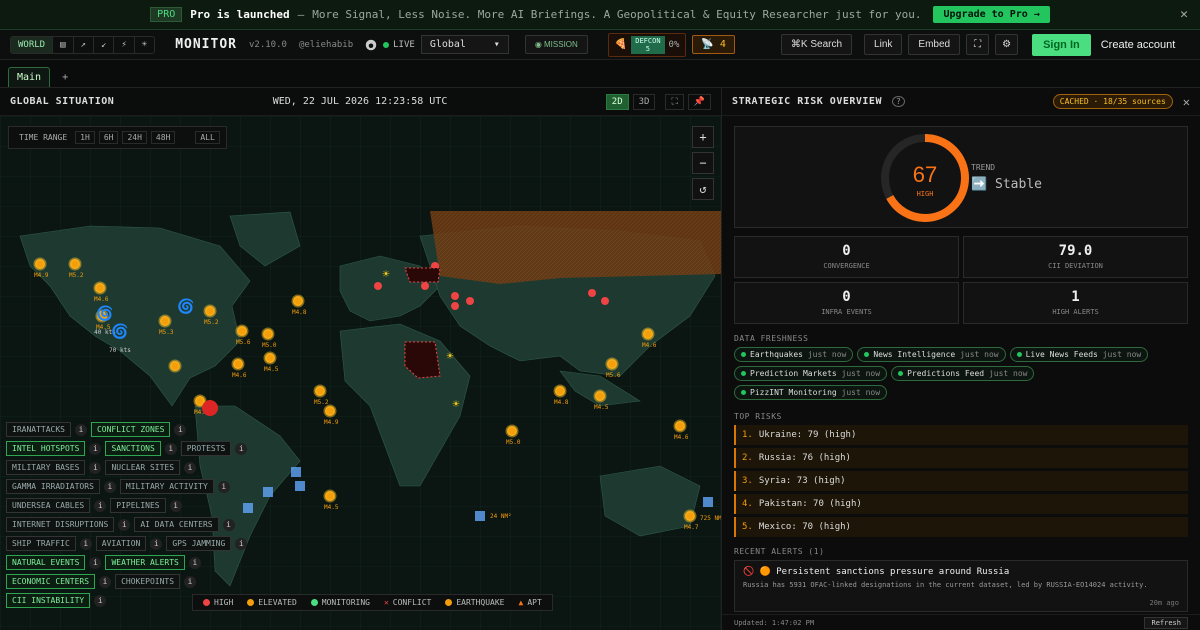 Image resolution: width=1200 pixels, height=630 pixels. I want to click on layer-toggle-undersea-cables: UNDERSEA CABLES, so click(48, 505).